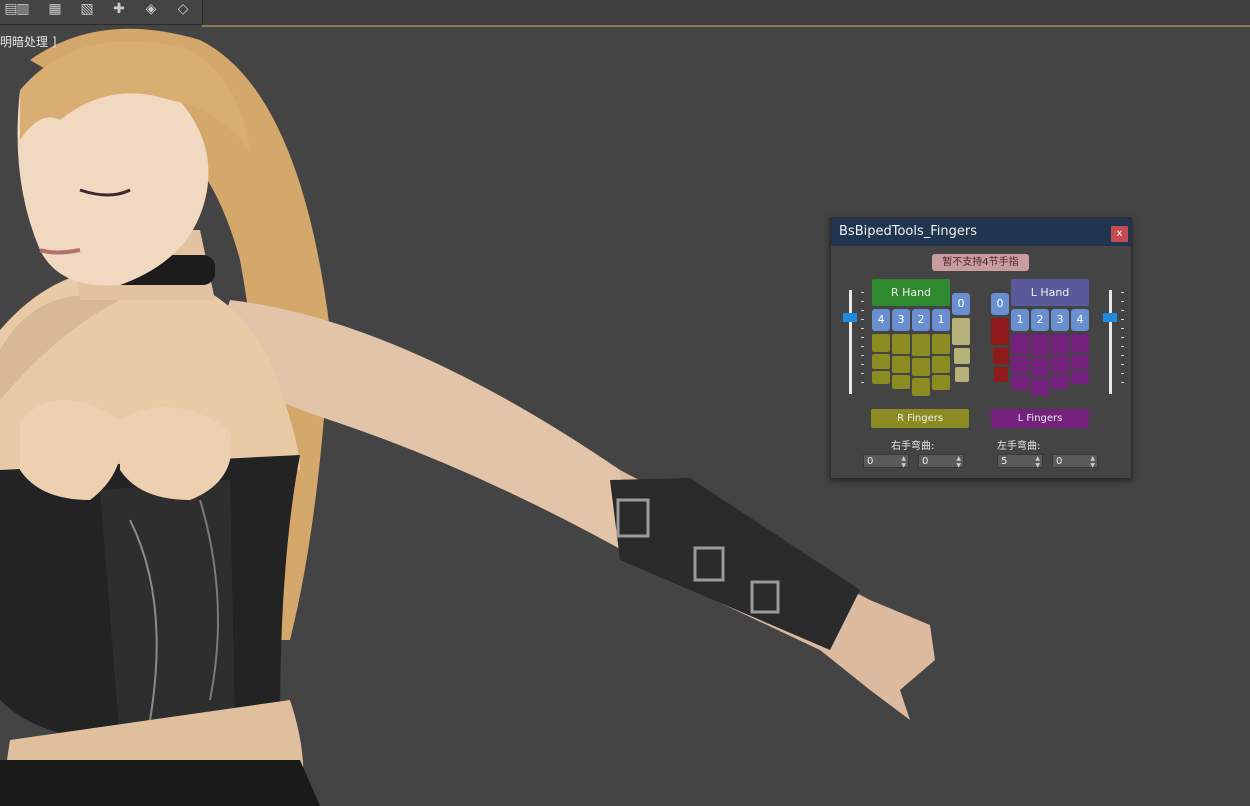 The width and height of the screenshot is (1250, 806). Describe the element at coordinates (1060, 320) in the screenshot. I see `l-finger-3-button: 3` at that location.